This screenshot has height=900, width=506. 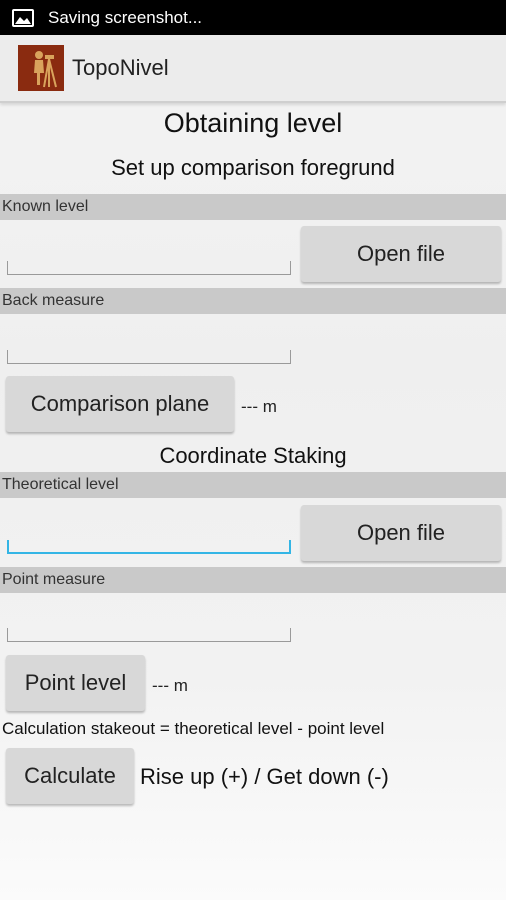 I want to click on theoretical-level-label: Theoretical level, so click(x=253, y=485).